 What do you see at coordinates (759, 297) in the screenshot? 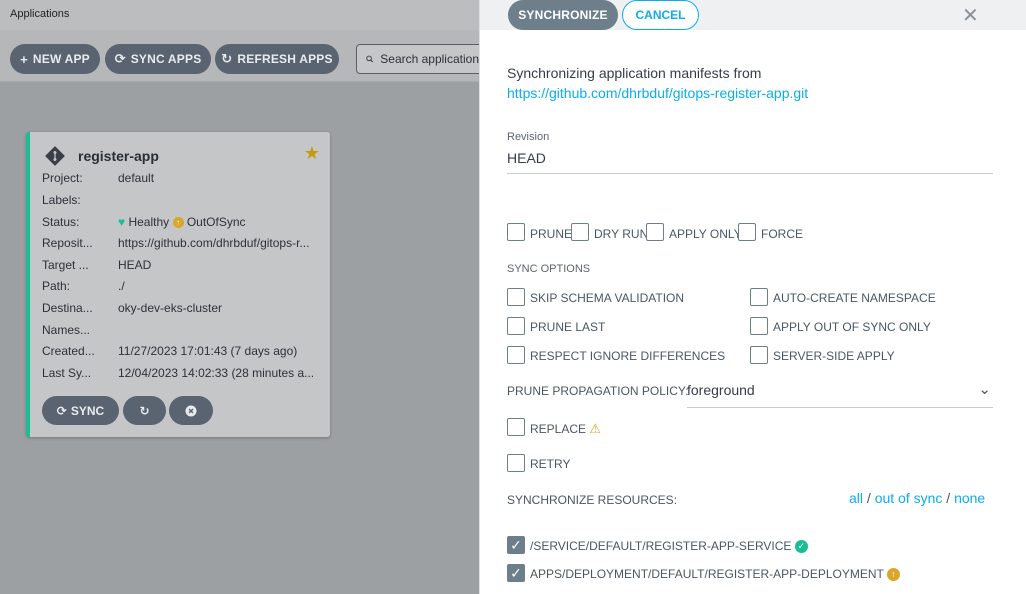
I see `auto-create-namespace-checkbox` at bounding box center [759, 297].